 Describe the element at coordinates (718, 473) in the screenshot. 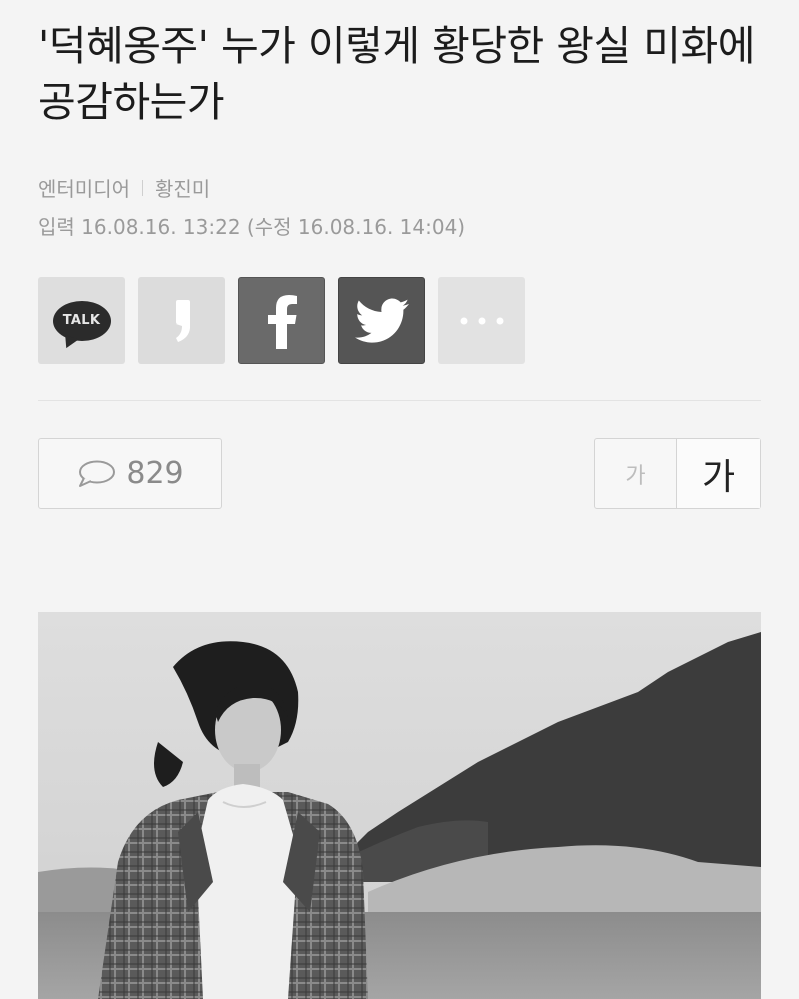

I see `font-size-large-button: 가` at that location.